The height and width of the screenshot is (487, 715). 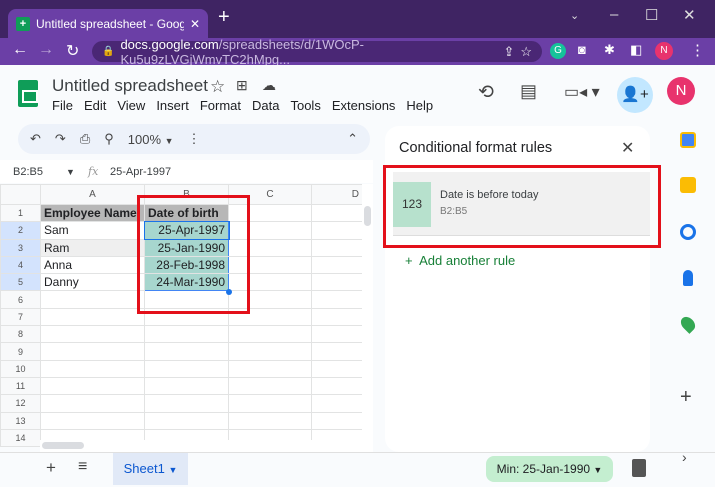 I want to click on bookmark-star-icon: ☆, so click(x=526, y=52).